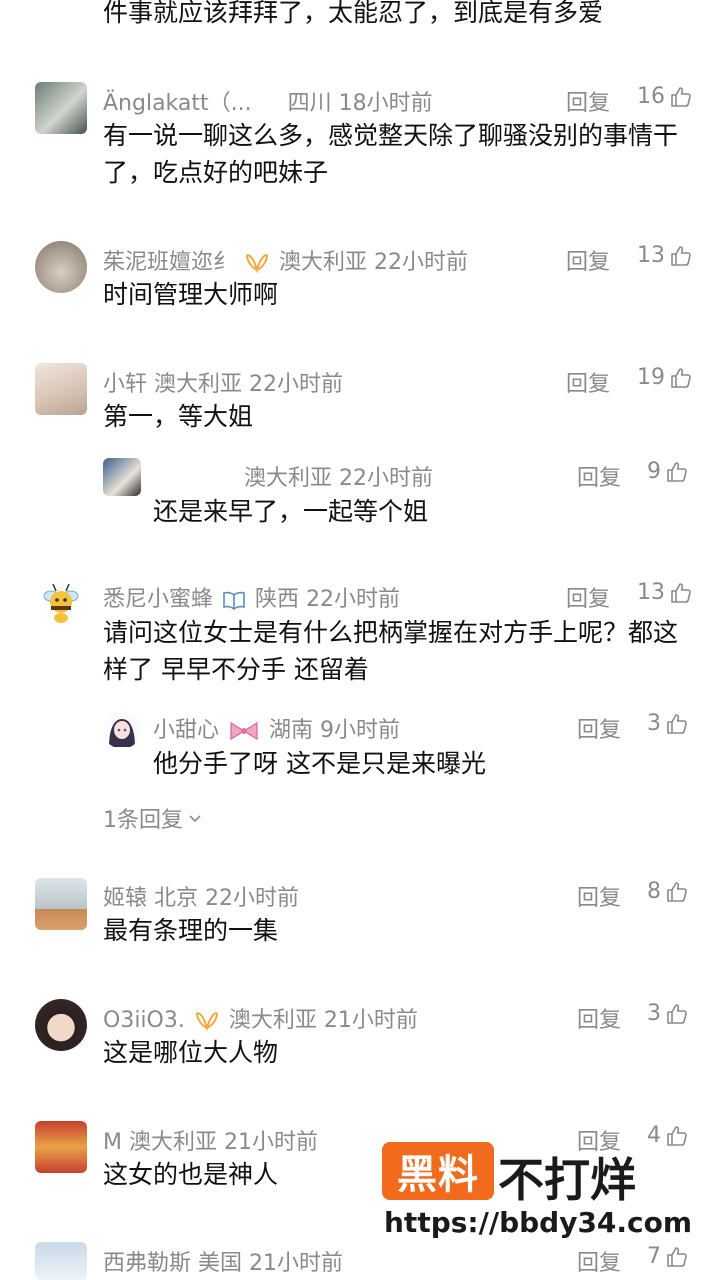 The image size is (728, 1280). Describe the element at coordinates (654, 1256) in the screenshot. I see `like-count: 7` at that location.